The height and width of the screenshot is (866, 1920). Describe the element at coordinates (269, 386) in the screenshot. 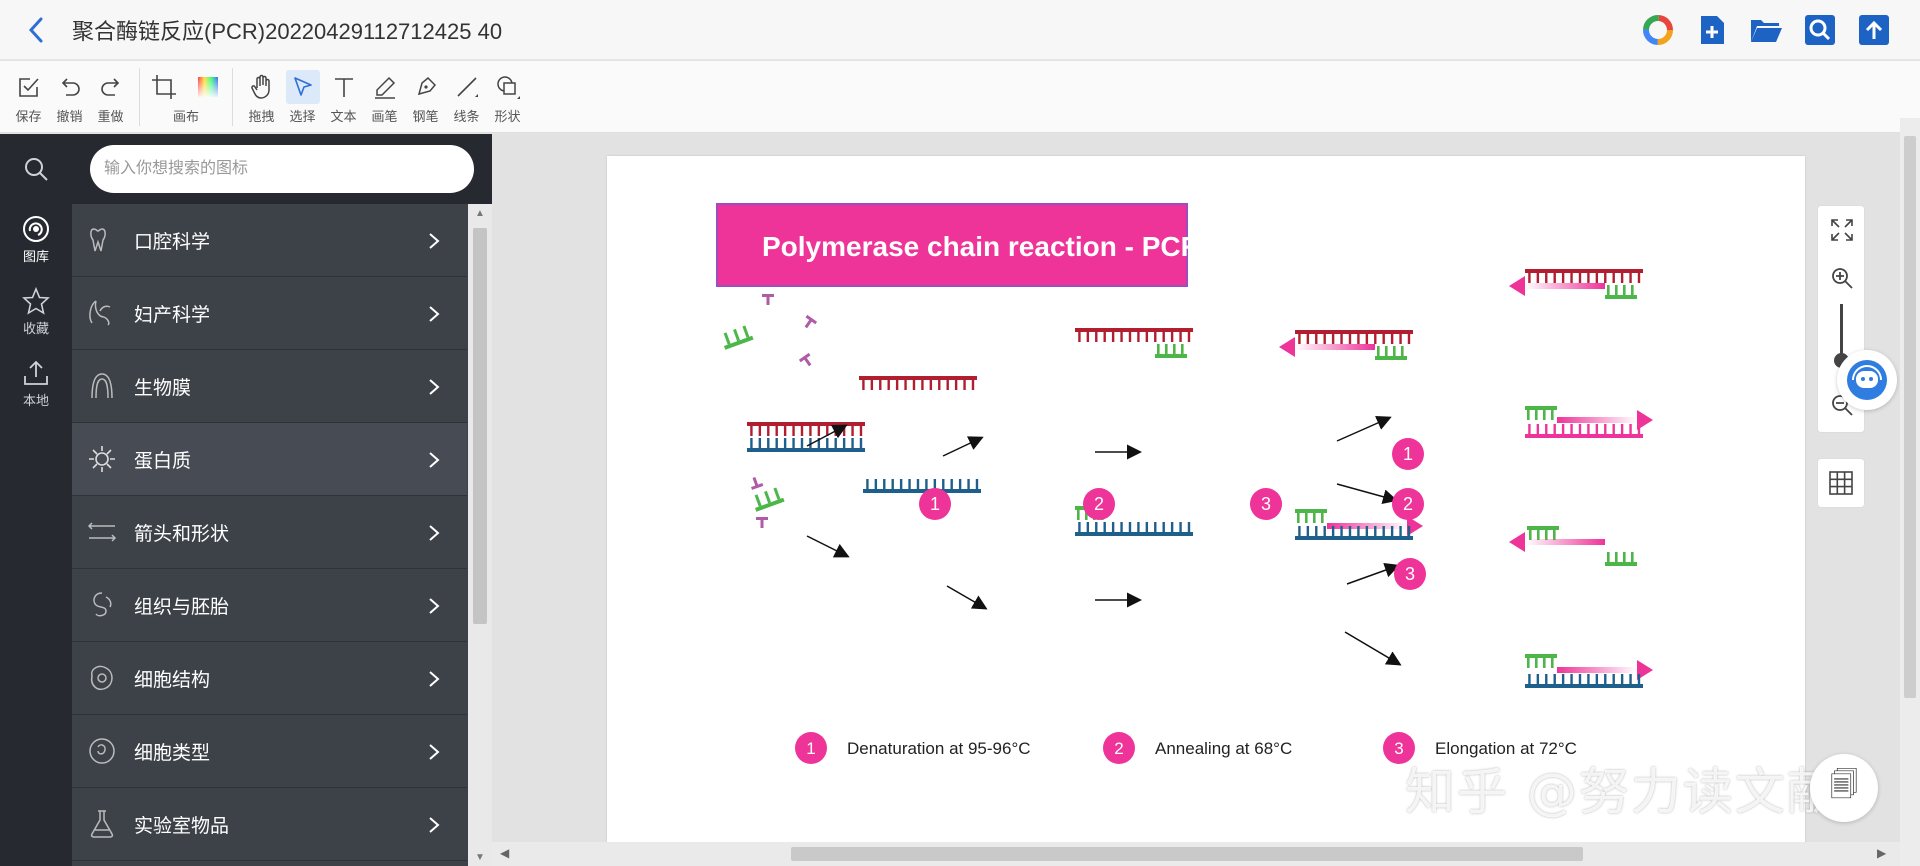

I see `category-item: 生物膜` at that location.